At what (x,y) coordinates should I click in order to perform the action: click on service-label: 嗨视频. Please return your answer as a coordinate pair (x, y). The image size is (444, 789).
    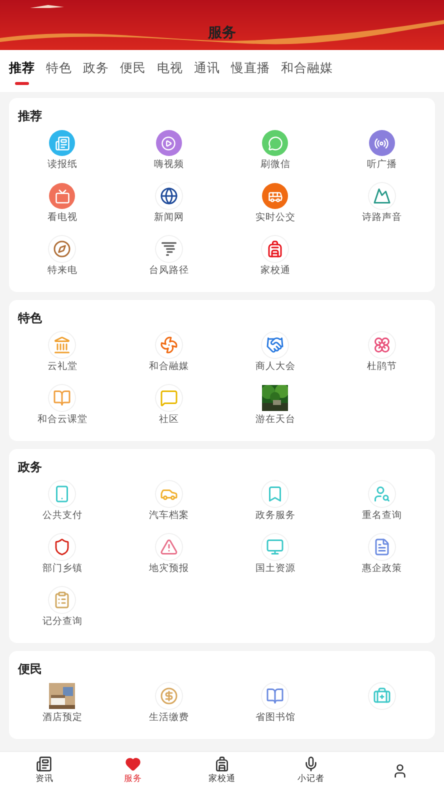
    Looking at the image, I should click on (169, 164).